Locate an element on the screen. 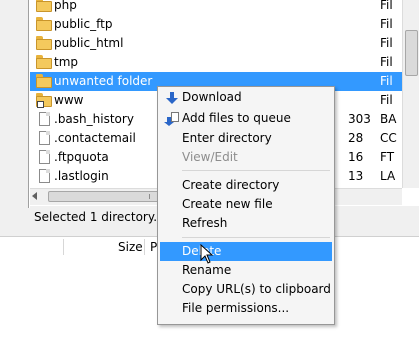  add-to-queue-icon is located at coordinates (171, 119).